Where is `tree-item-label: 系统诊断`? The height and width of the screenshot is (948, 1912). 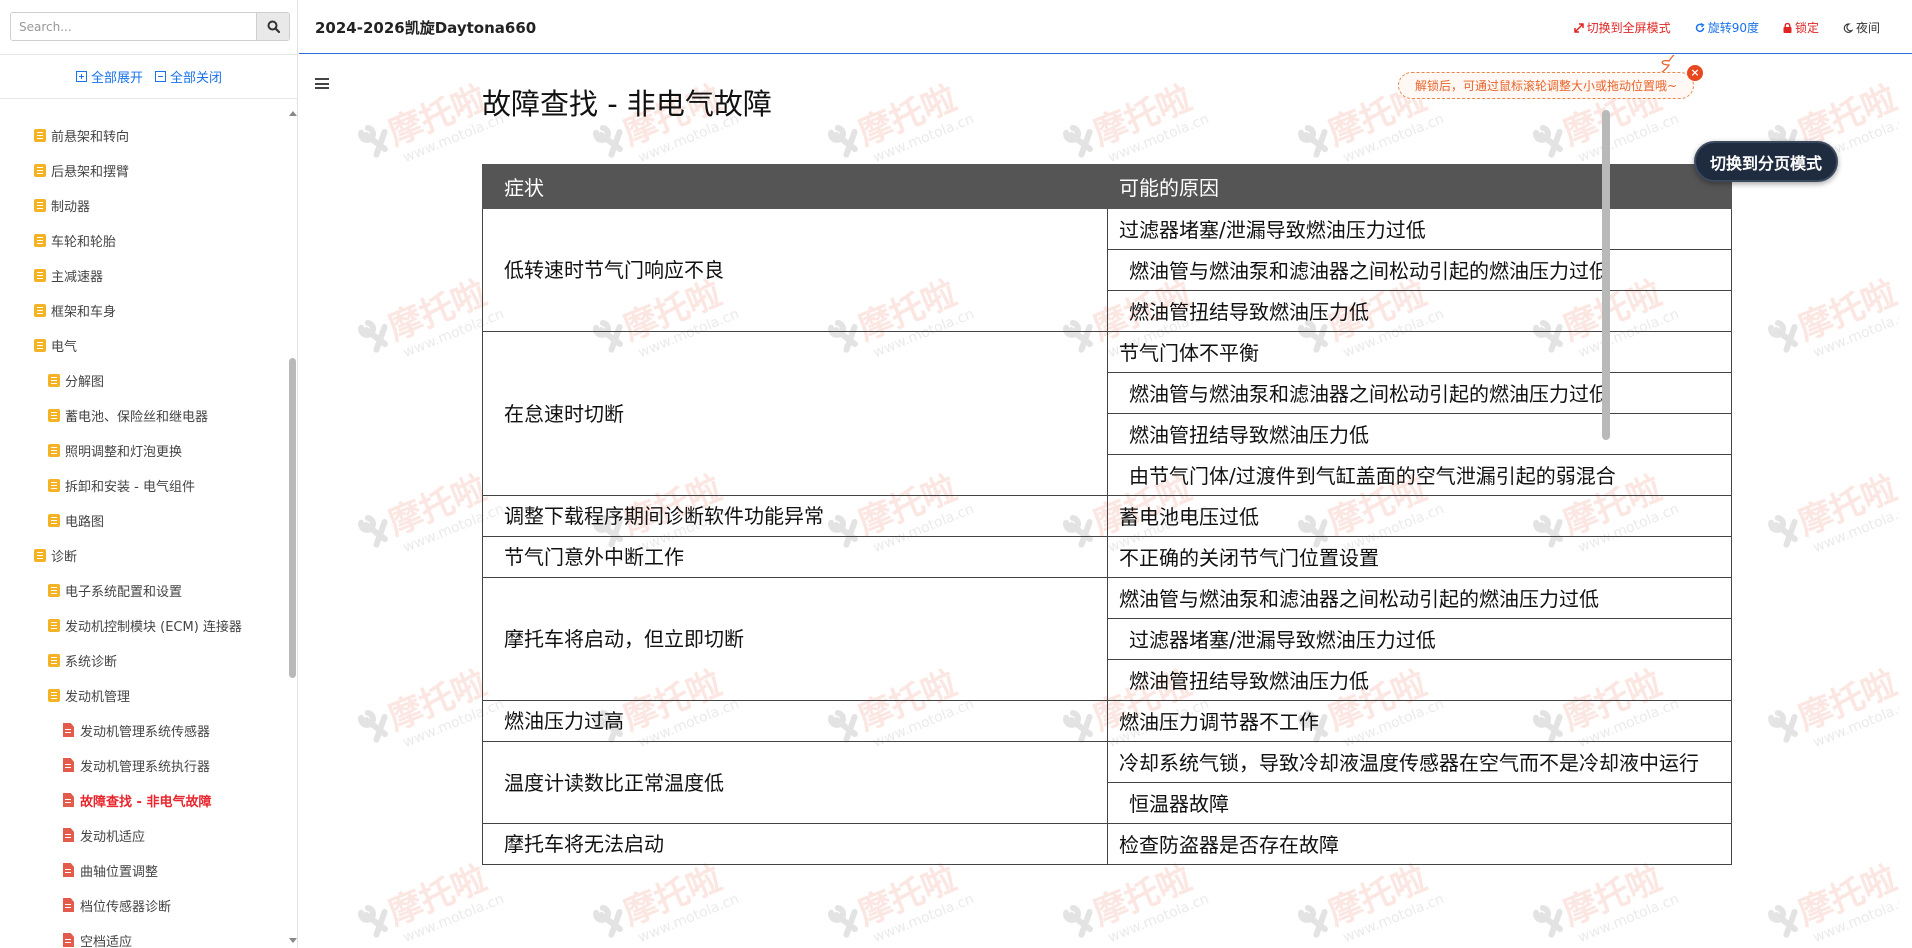 tree-item-label: 系统诊断 is located at coordinates (91, 662).